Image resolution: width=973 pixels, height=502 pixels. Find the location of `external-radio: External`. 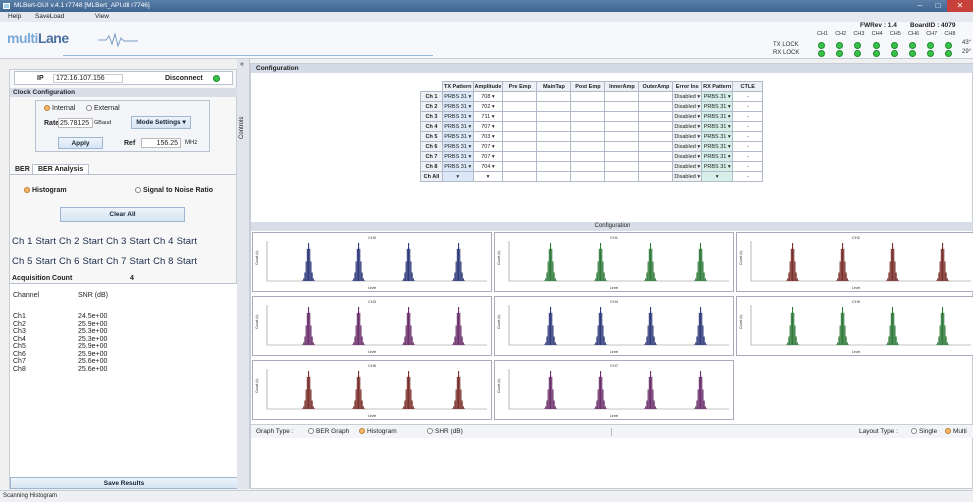

external-radio: External is located at coordinates (103, 108).